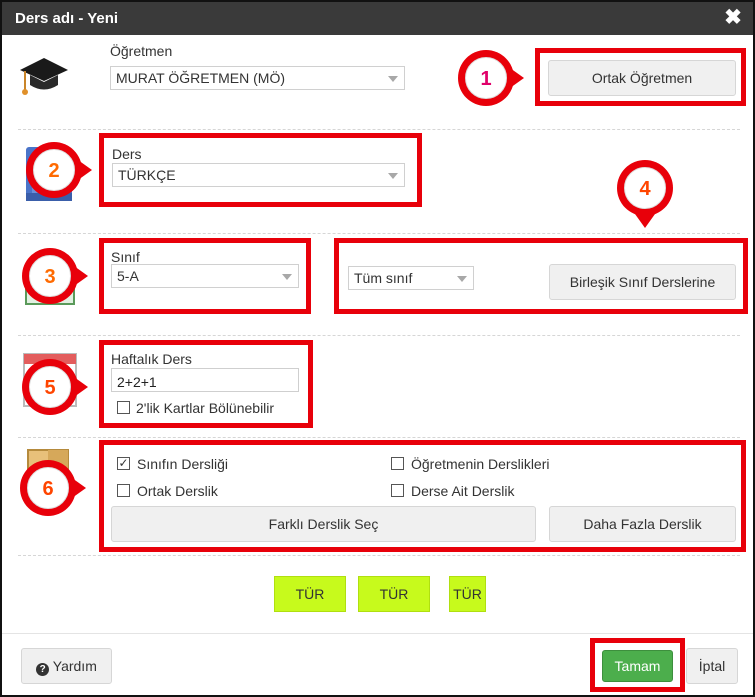 This screenshot has height=697, width=755. I want to click on close-icon: ✖, so click(733, 18).